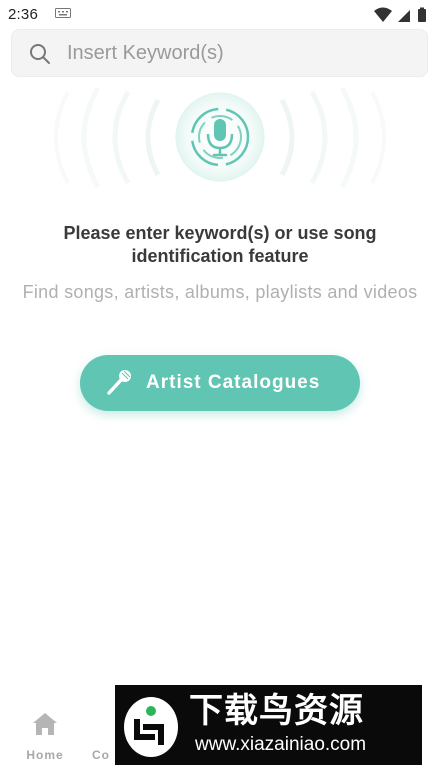 This screenshot has width=440, height=770. I want to click on status-icons, so click(400, 14).